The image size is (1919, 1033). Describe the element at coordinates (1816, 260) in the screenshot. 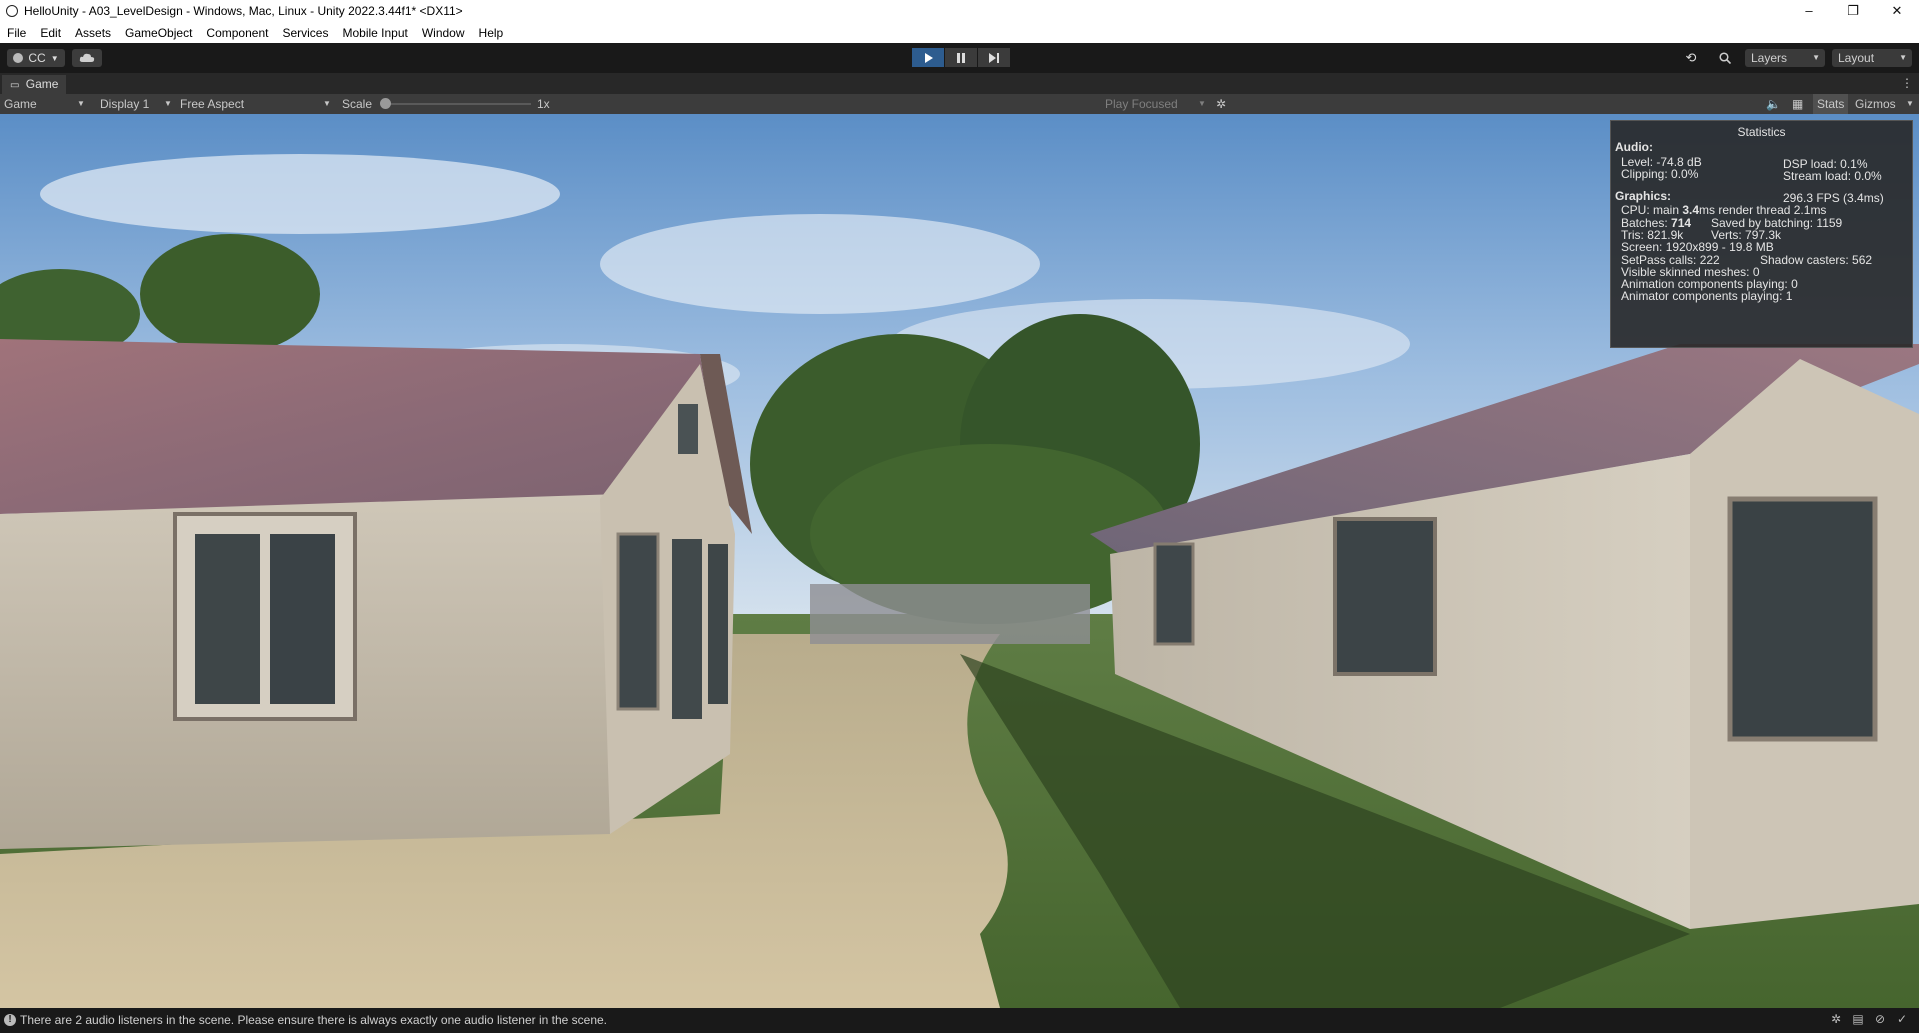

I see `shadow-casters: Shadow casters: 562` at that location.